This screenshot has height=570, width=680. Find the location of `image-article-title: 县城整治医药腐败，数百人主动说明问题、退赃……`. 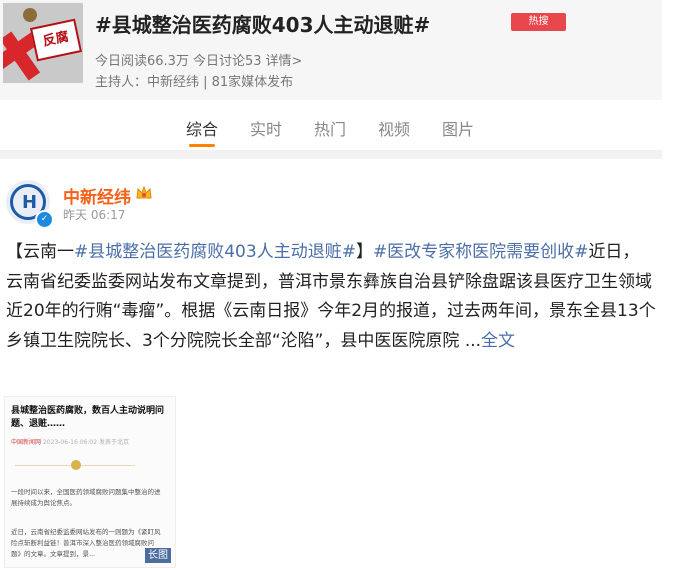

image-article-title: 县城整治医药腐败，数百人主动说明问题、退赃…… is located at coordinates (88, 417).